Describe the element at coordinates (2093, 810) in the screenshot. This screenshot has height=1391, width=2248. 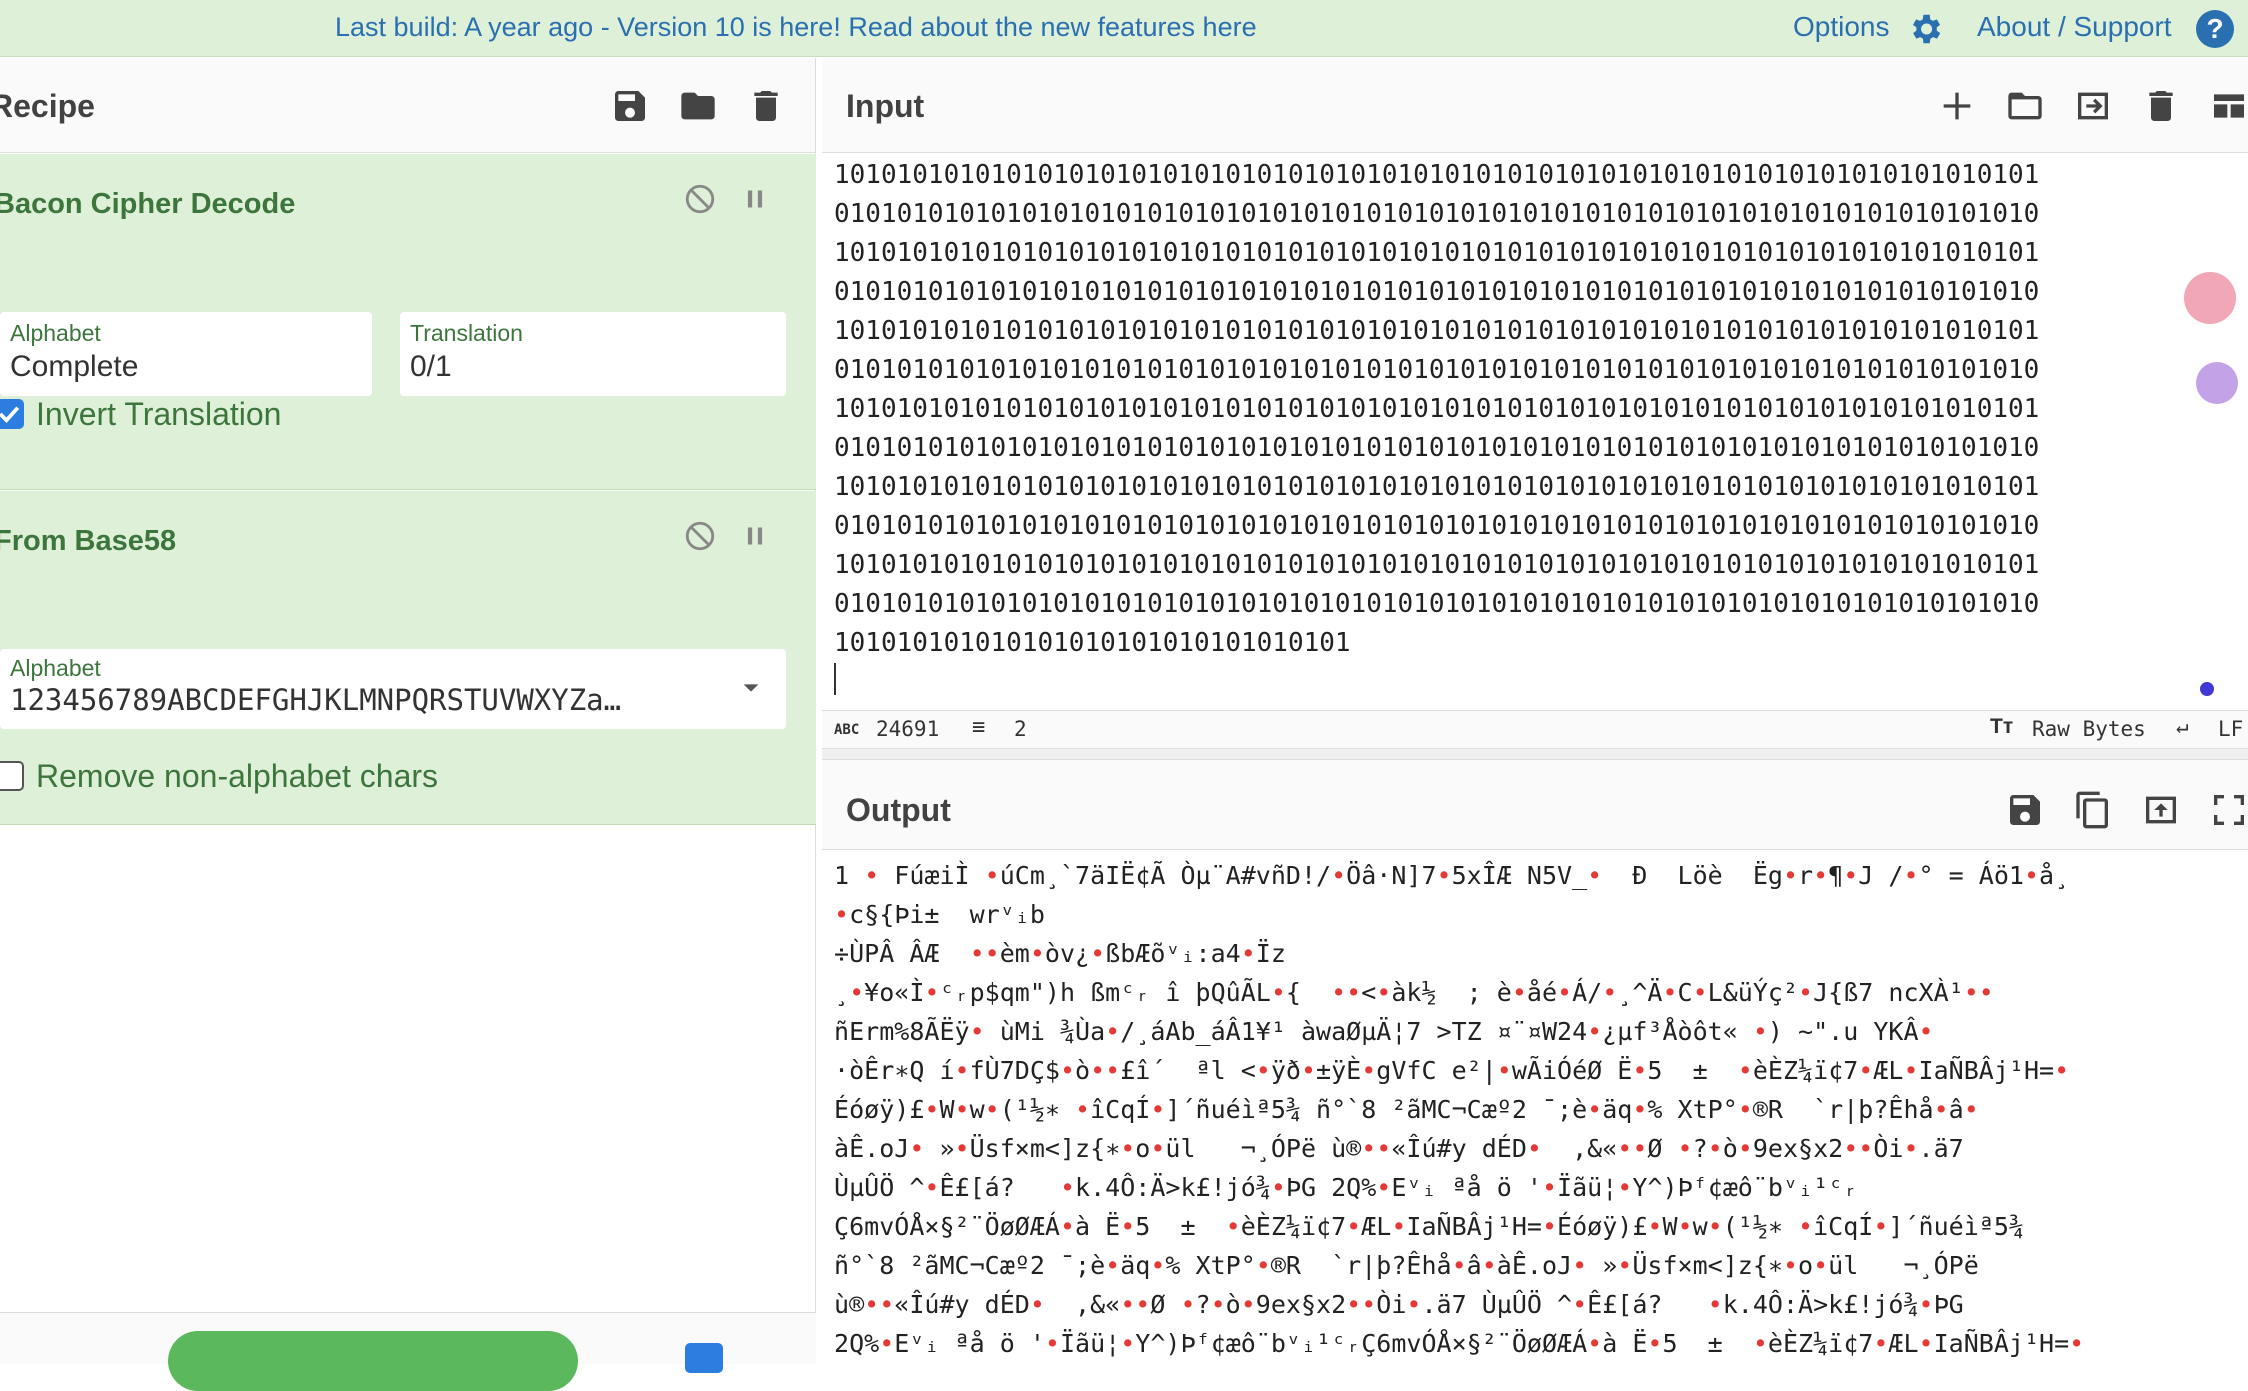
I see `copy-icon` at that location.